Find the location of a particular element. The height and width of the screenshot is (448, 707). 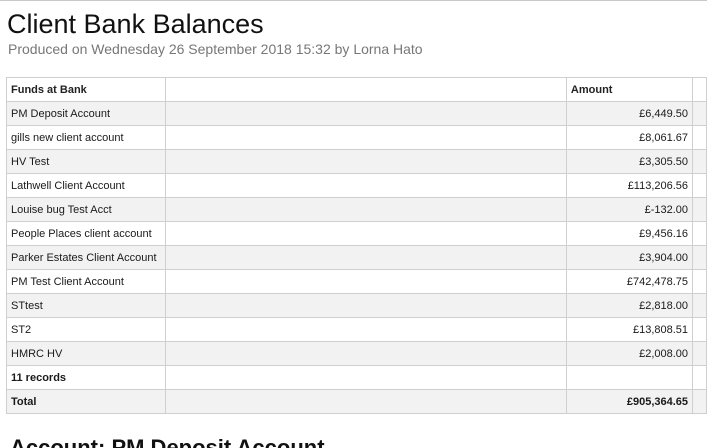

account-name: HMRC HV is located at coordinates (86, 353).